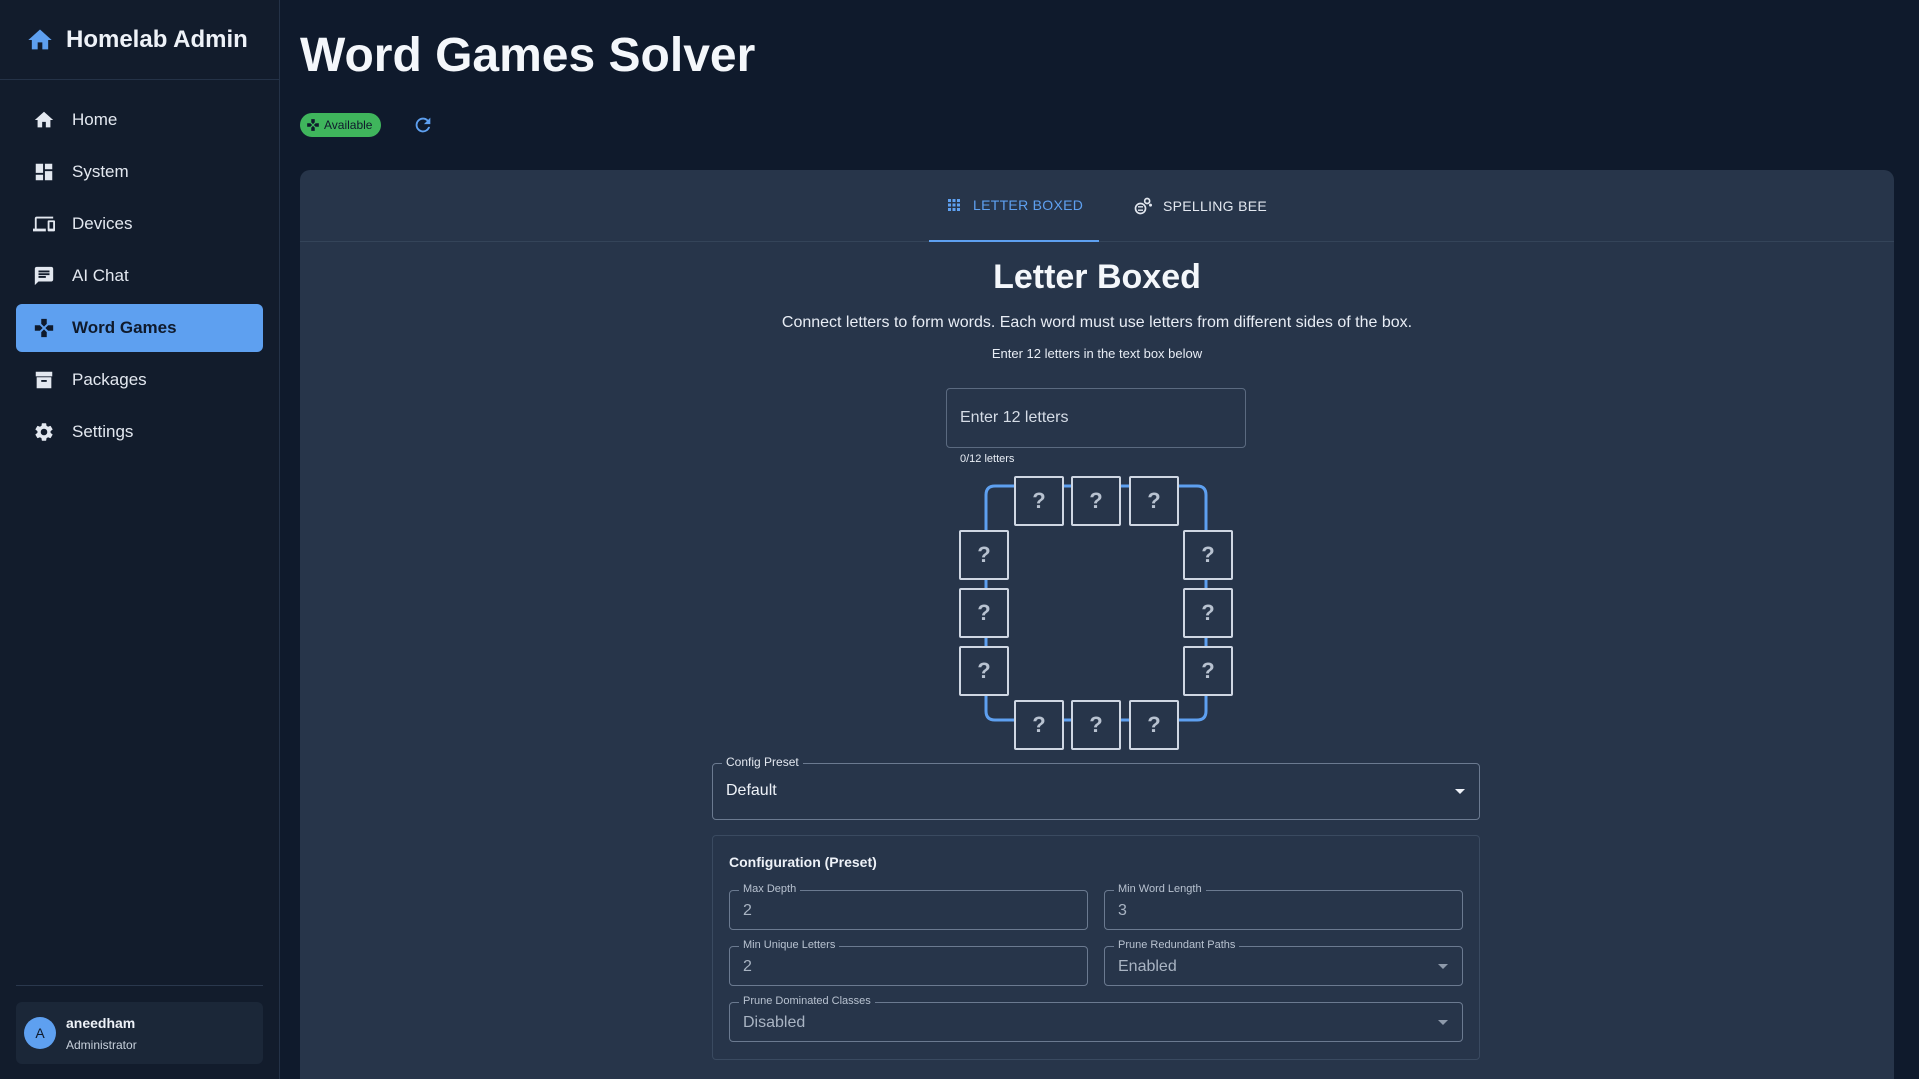 The image size is (1919, 1079). What do you see at coordinates (1096, 1018) in the screenshot?
I see `prune-dominated-classes-select: Prune Dominated Classes Disabled` at bounding box center [1096, 1018].